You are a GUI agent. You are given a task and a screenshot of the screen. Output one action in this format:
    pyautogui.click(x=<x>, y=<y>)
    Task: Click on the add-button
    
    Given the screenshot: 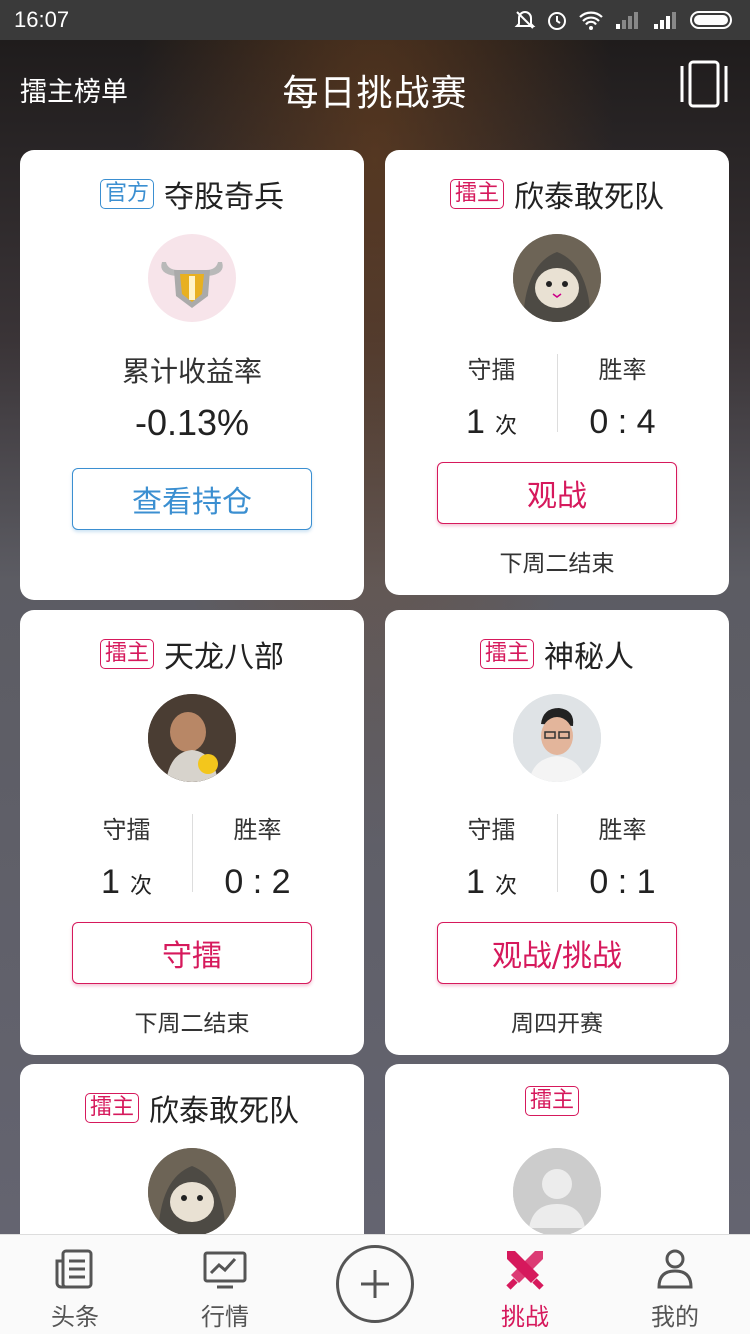 What is the action you would take?
    pyautogui.click(x=375, y=1283)
    